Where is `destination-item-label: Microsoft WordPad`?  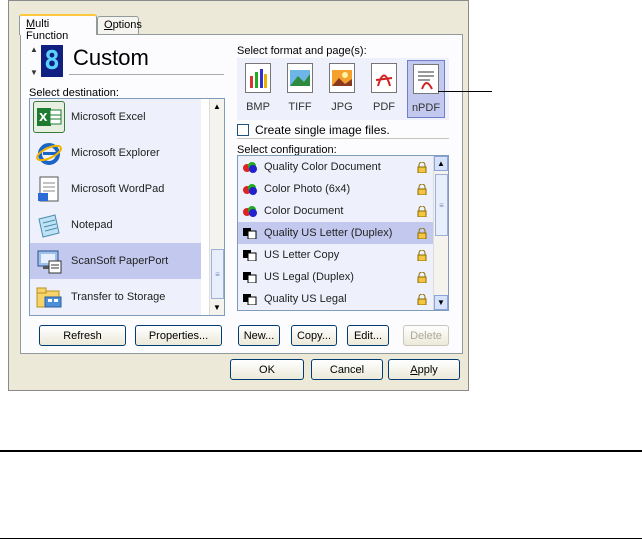
destination-item-label: Microsoft WordPad is located at coordinates (118, 189).